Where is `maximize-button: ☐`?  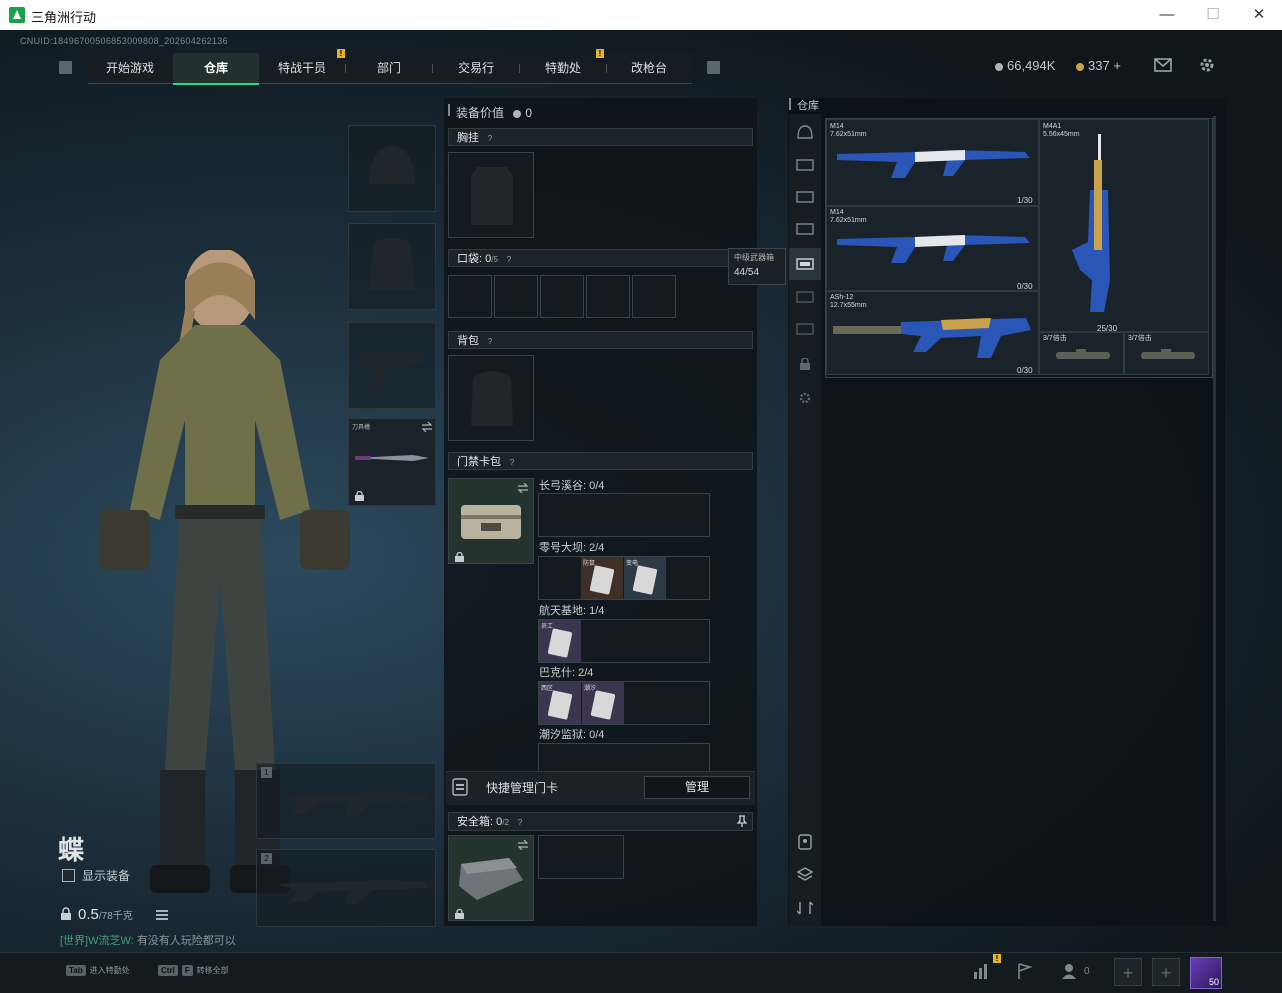
maximize-button: ☐ is located at coordinates (1213, 15).